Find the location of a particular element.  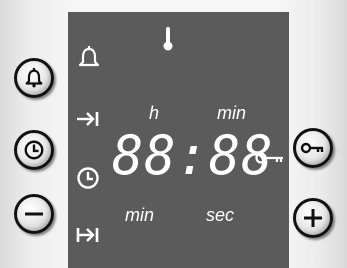

key-lock-button is located at coordinates (313, 148).